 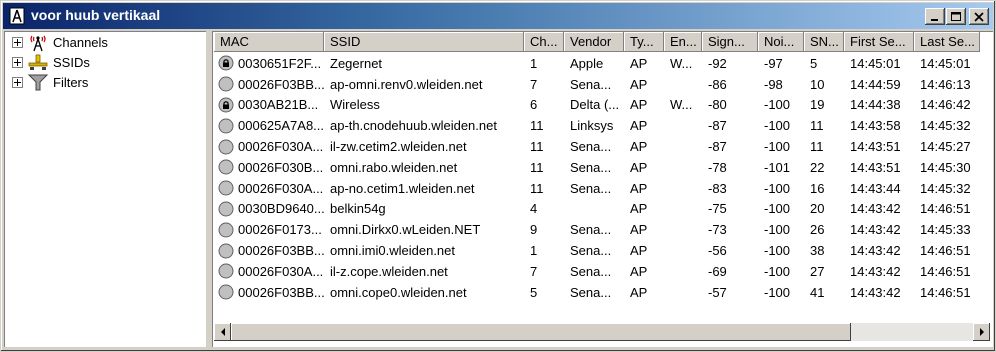 I want to click on cell-last-seen: 14:45:32, so click(x=945, y=126).